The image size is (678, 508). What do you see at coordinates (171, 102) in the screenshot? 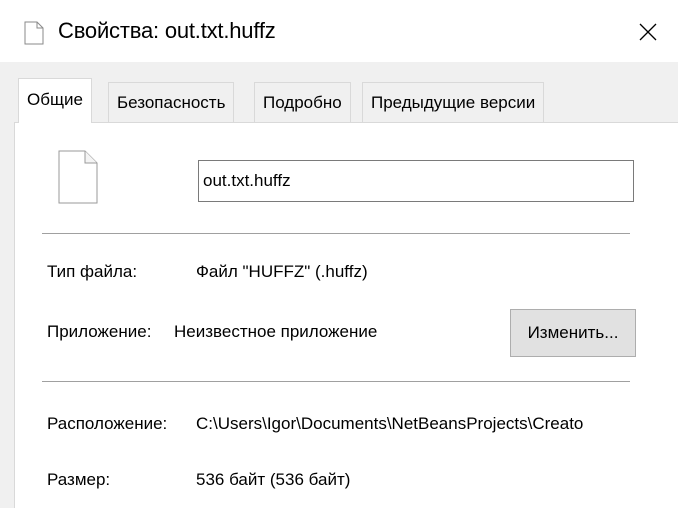
I see `tab-security: Безопасность` at bounding box center [171, 102].